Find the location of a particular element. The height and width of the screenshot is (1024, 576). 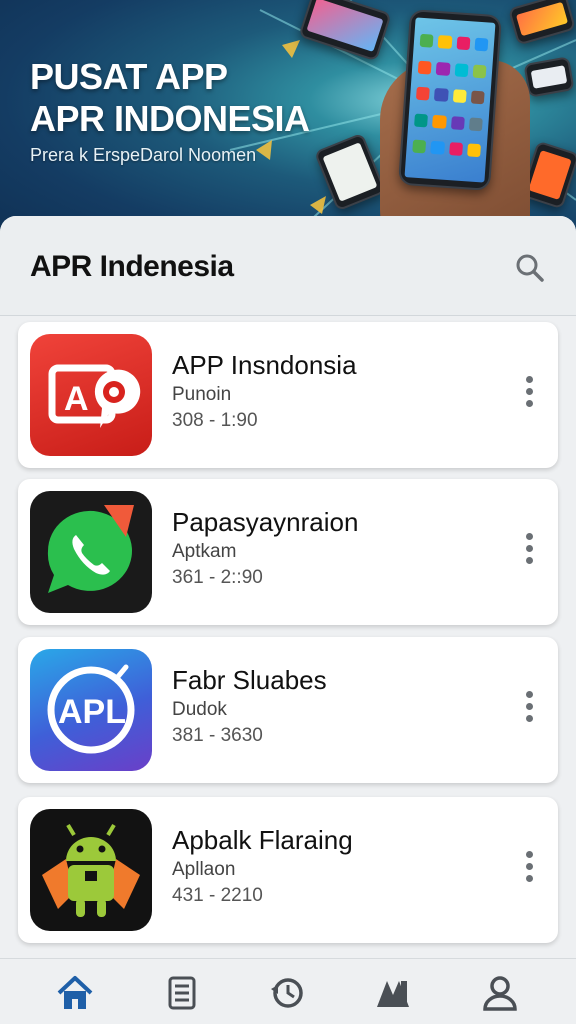

blue-apk-badge-icon: APL is located at coordinates (91, 710).